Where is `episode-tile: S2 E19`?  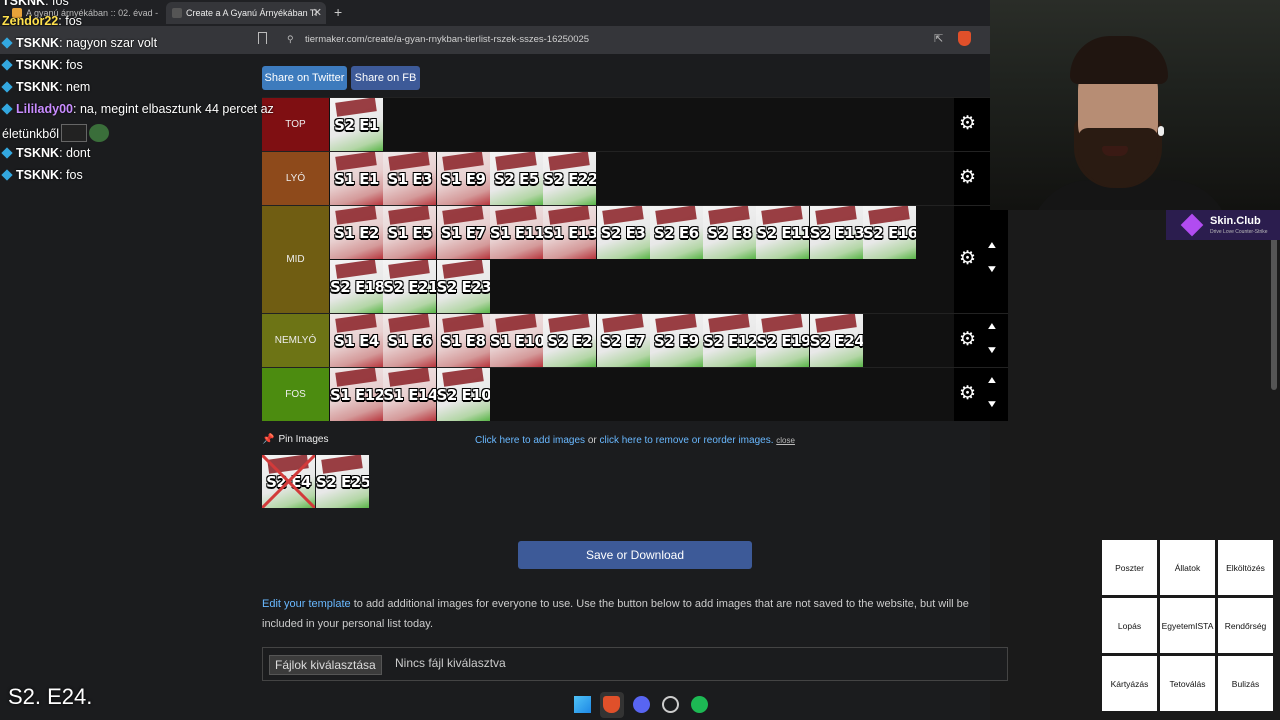
episode-tile: S2 E19 is located at coordinates (783, 340).